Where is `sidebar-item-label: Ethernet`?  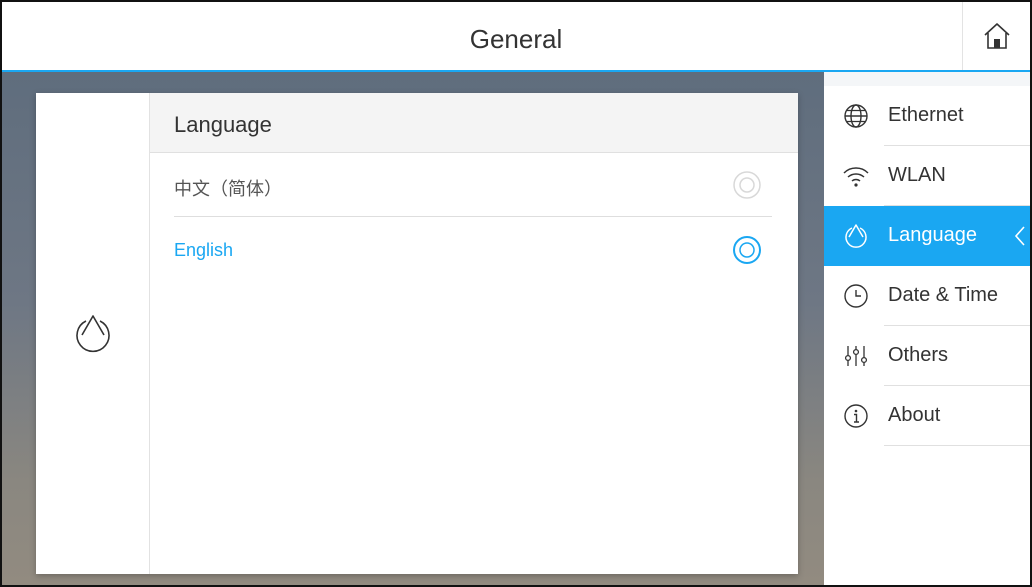
sidebar-item-label: Ethernet is located at coordinates (926, 115).